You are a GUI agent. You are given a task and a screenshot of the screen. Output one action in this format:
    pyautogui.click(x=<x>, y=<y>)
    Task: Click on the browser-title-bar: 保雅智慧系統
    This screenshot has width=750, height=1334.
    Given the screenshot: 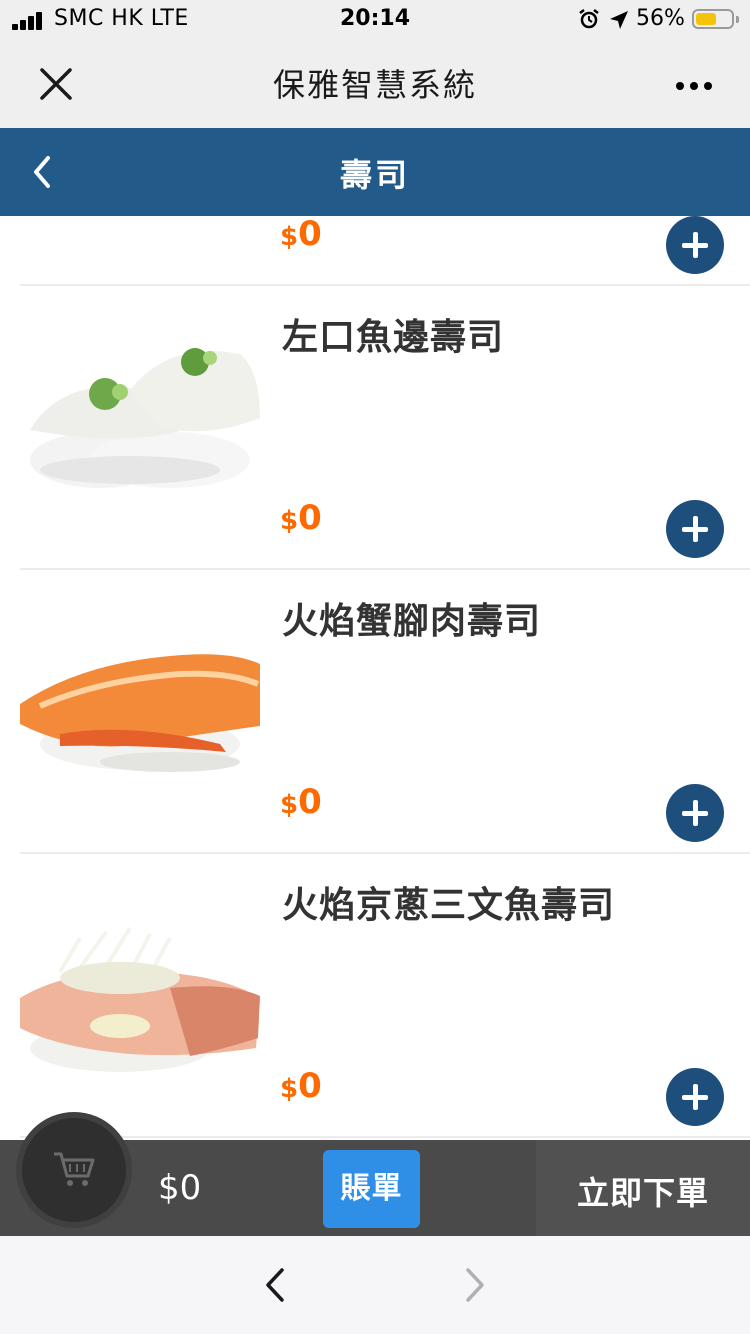 What is the action you would take?
    pyautogui.click(x=375, y=84)
    